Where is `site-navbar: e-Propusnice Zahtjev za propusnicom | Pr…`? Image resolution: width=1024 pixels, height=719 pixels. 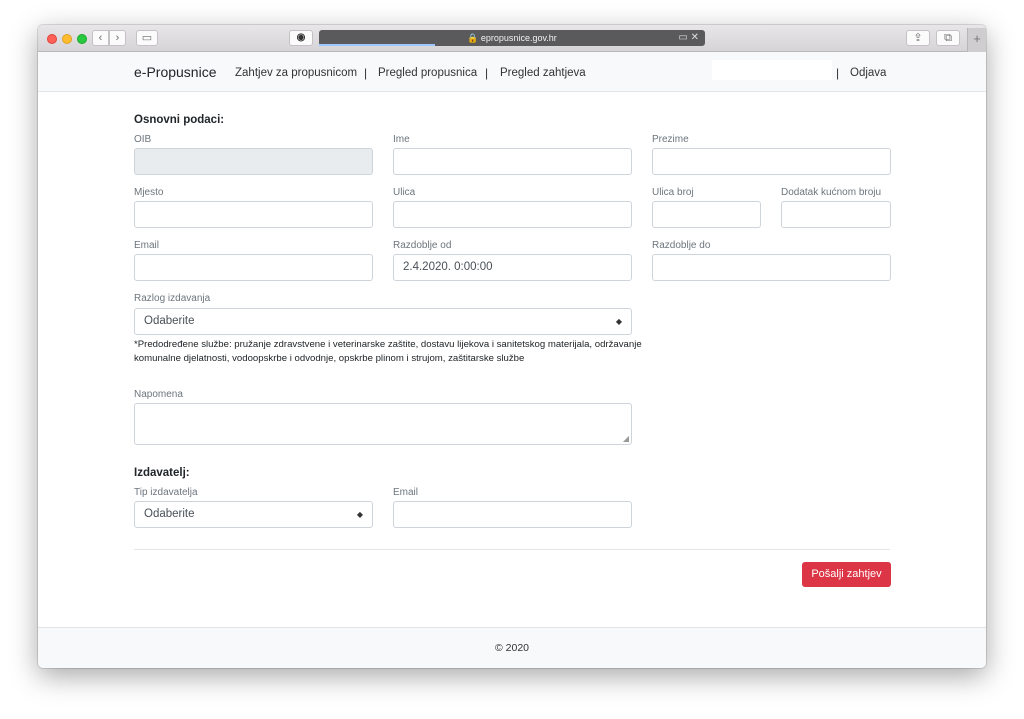 site-navbar: e-Propusnice Zahtjev za propusnicom | Pr… is located at coordinates (512, 72).